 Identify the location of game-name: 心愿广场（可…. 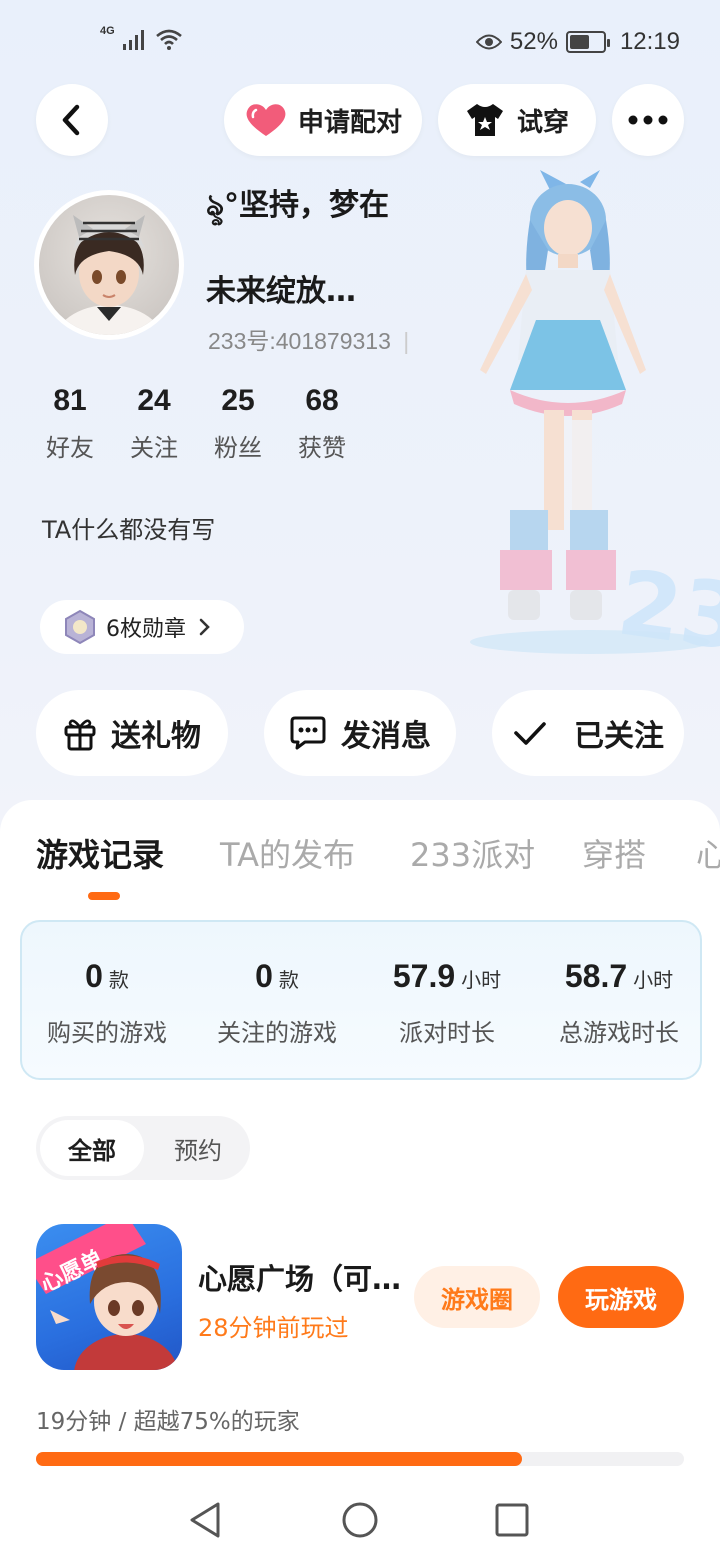
(299, 1277).